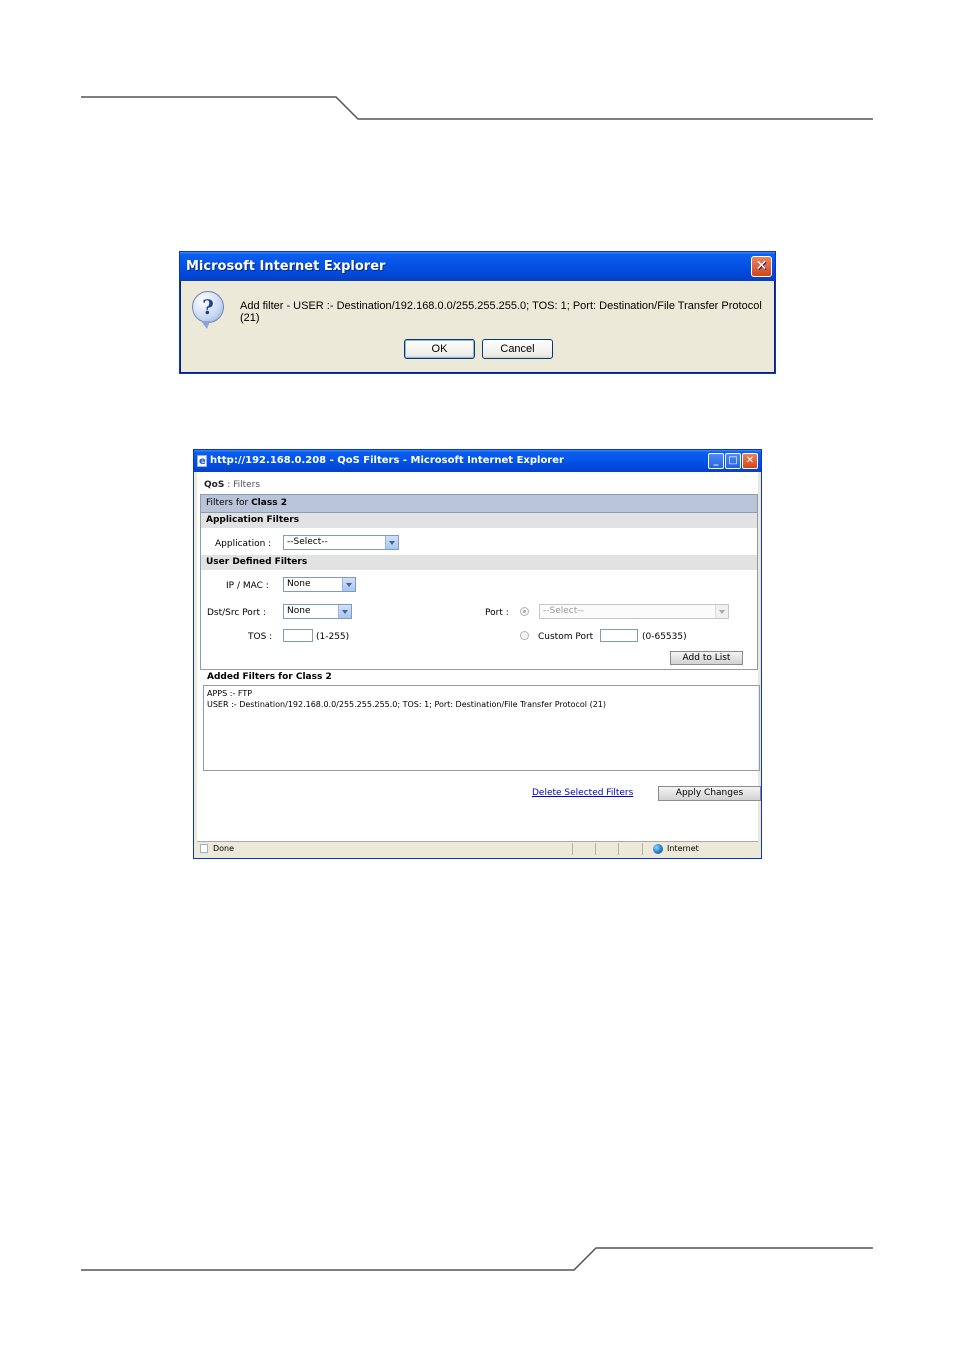 The height and width of the screenshot is (1351, 954). Describe the element at coordinates (229, 503) in the screenshot. I see `class-bar-prefix: Filters for` at that location.